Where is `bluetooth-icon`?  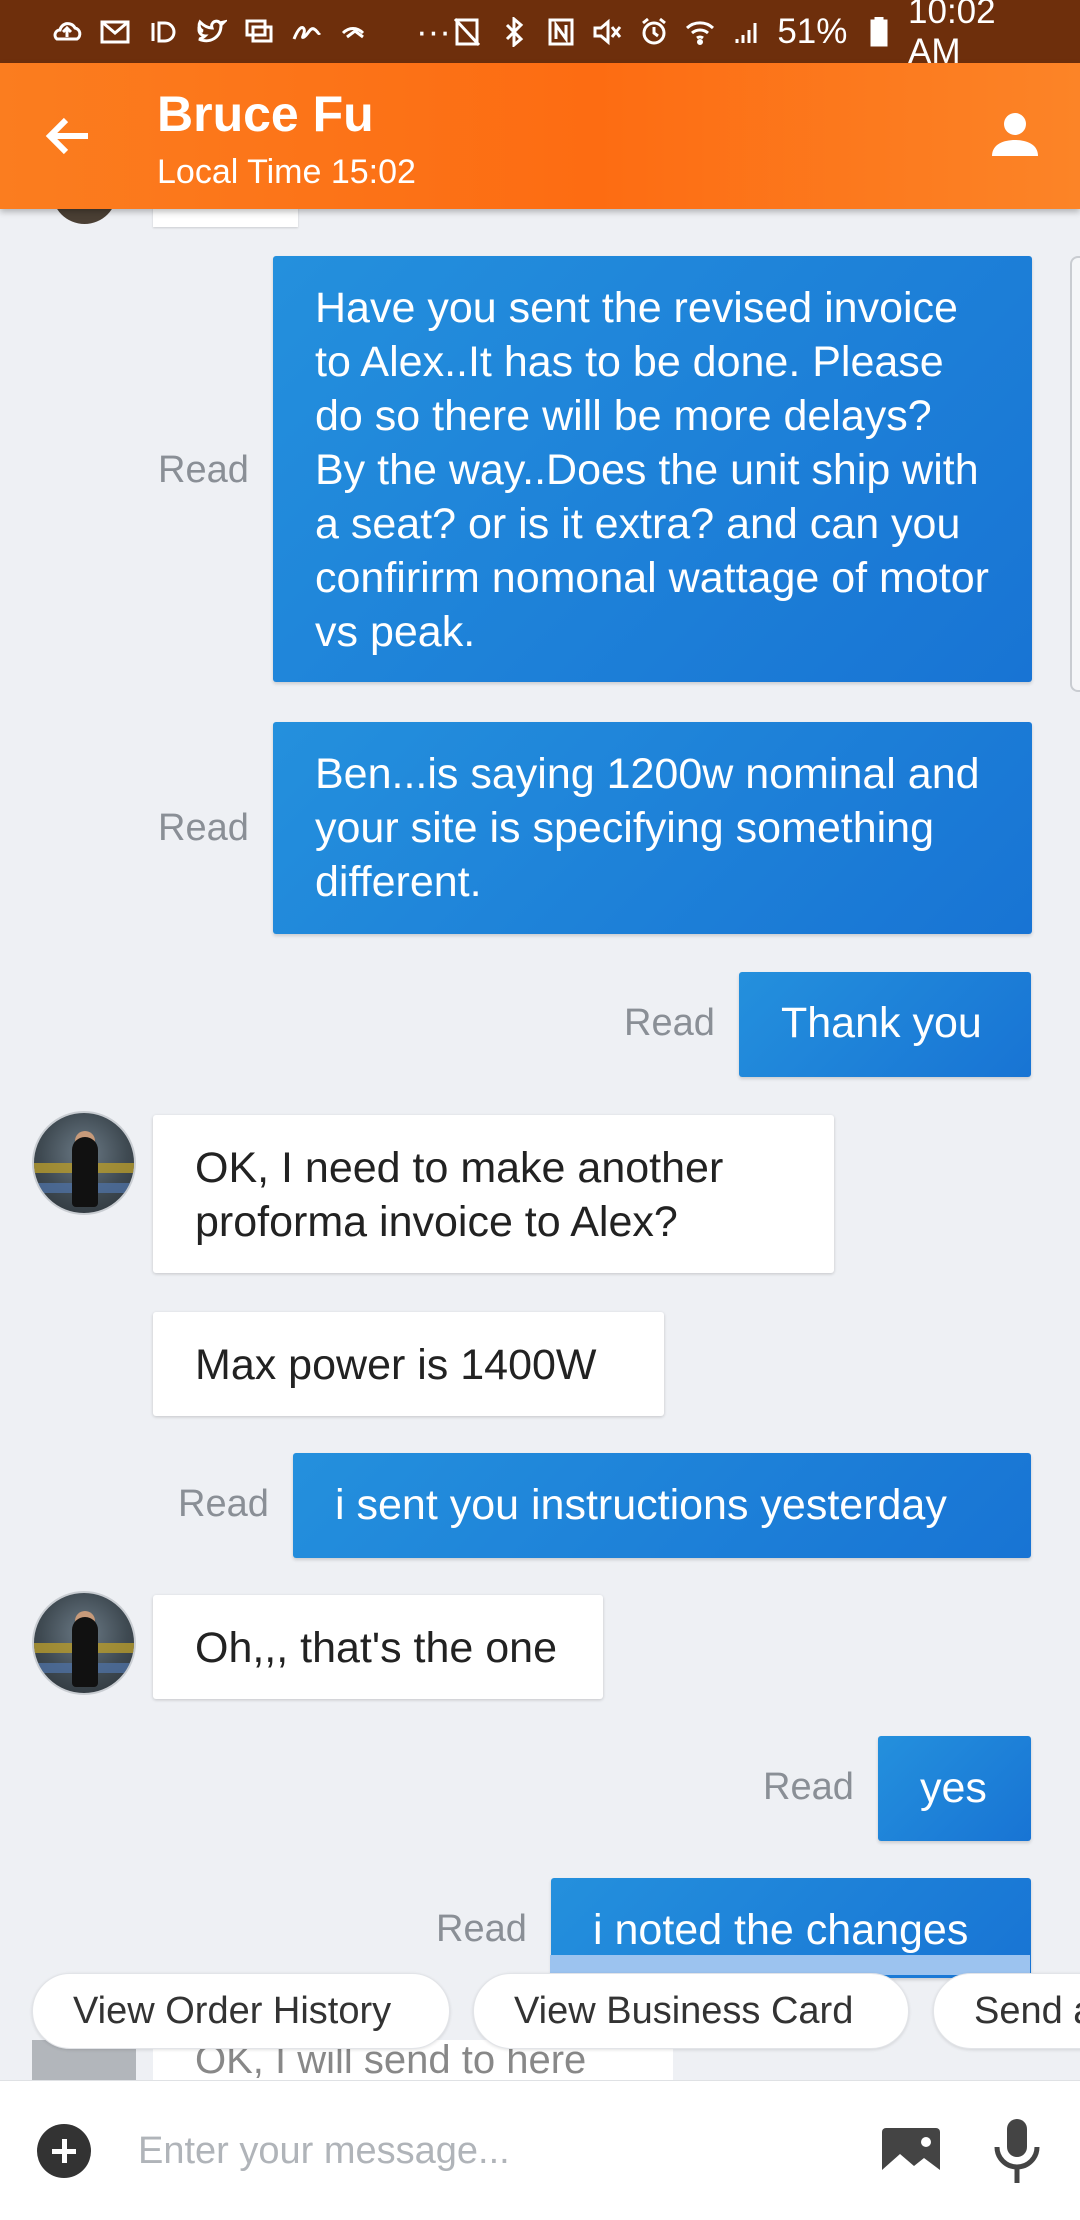
bluetooth-icon is located at coordinates (514, 31).